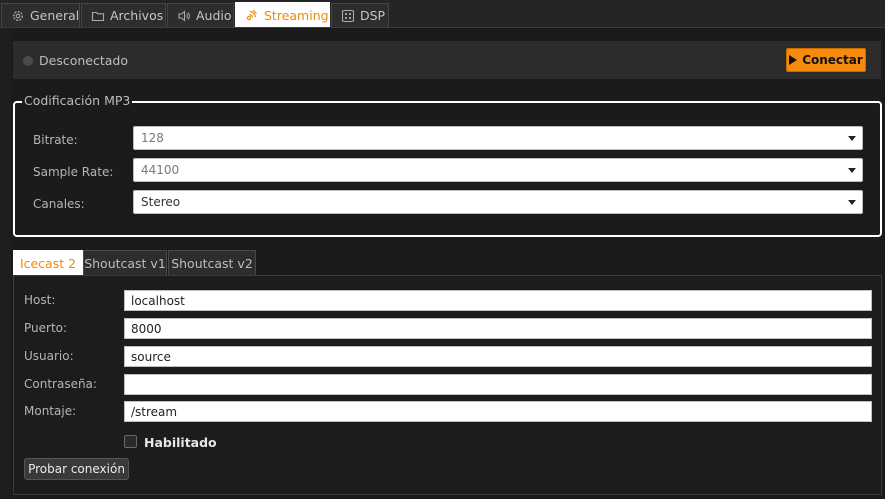 The image size is (885, 499). What do you see at coordinates (498, 170) in the screenshot?
I see `sample-rate-select: 44100` at bounding box center [498, 170].